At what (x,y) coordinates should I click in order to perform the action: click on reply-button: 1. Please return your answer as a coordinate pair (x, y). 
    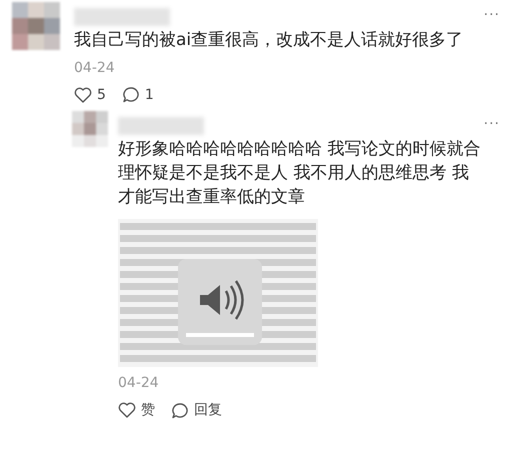
    Looking at the image, I should click on (138, 94).